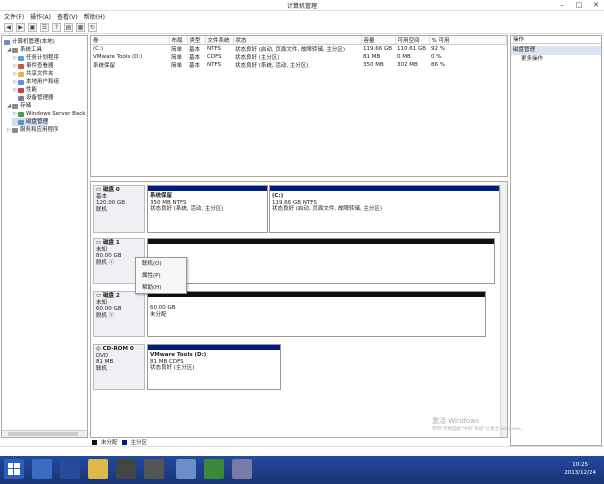  I want to click on disk-0-label: ▭ 磁盘 0 基本 120.00 GB 联机, so click(119, 209).